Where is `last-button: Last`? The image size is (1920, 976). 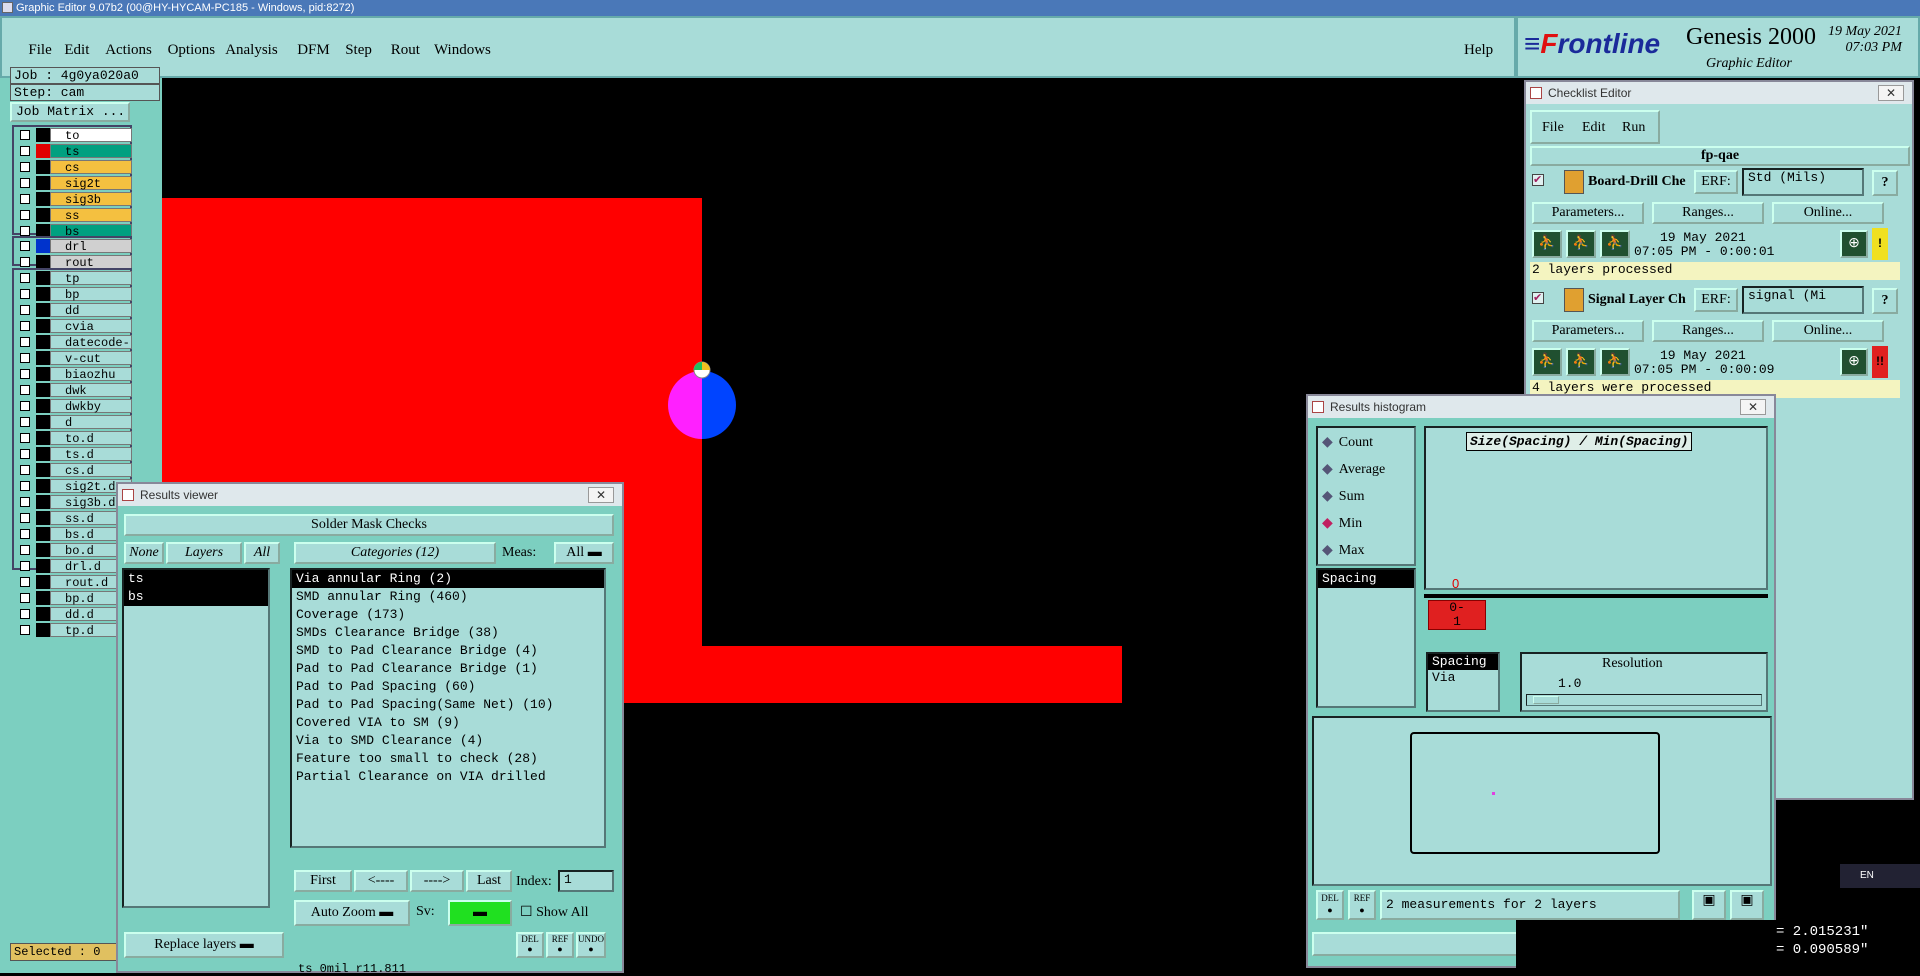 last-button: Last is located at coordinates (489, 881).